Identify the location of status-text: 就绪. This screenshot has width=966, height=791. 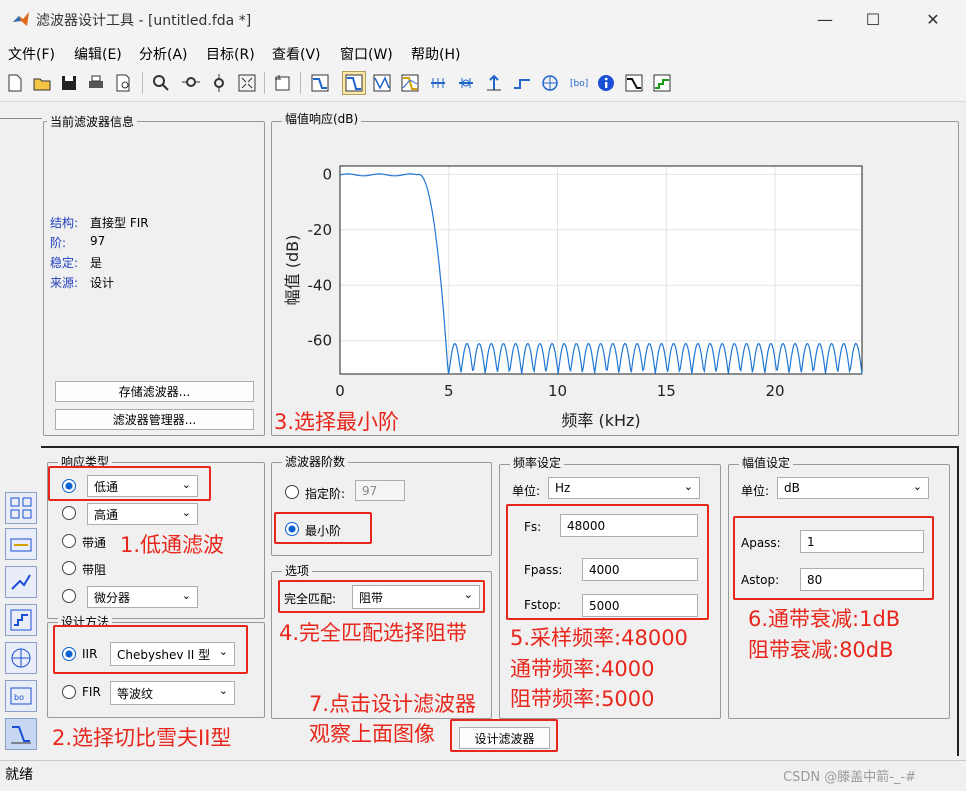
(19, 775).